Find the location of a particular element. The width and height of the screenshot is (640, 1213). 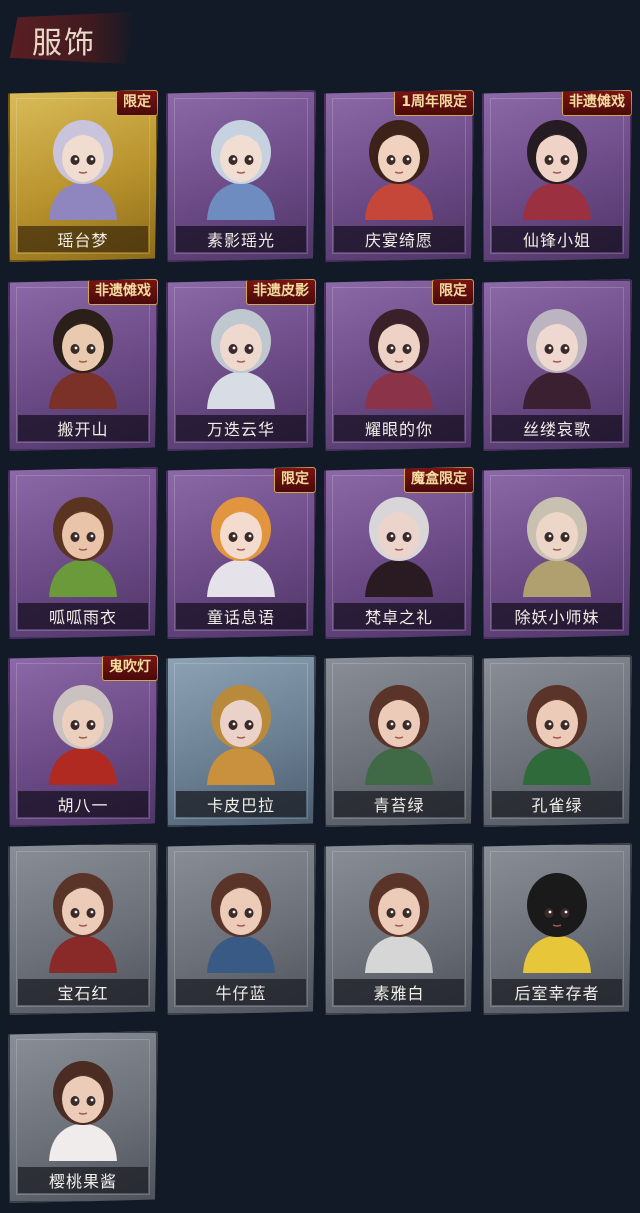

outfit-label-bar: 宝石红 is located at coordinates (83, 992).